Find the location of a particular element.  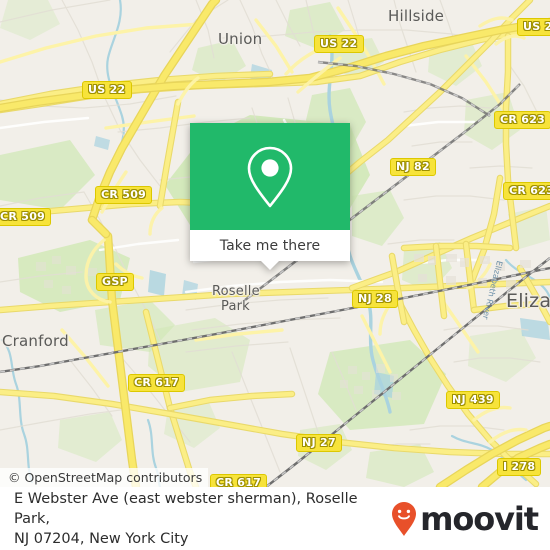

road-shield-cr617-south: CR 617 is located at coordinates (239, 480).